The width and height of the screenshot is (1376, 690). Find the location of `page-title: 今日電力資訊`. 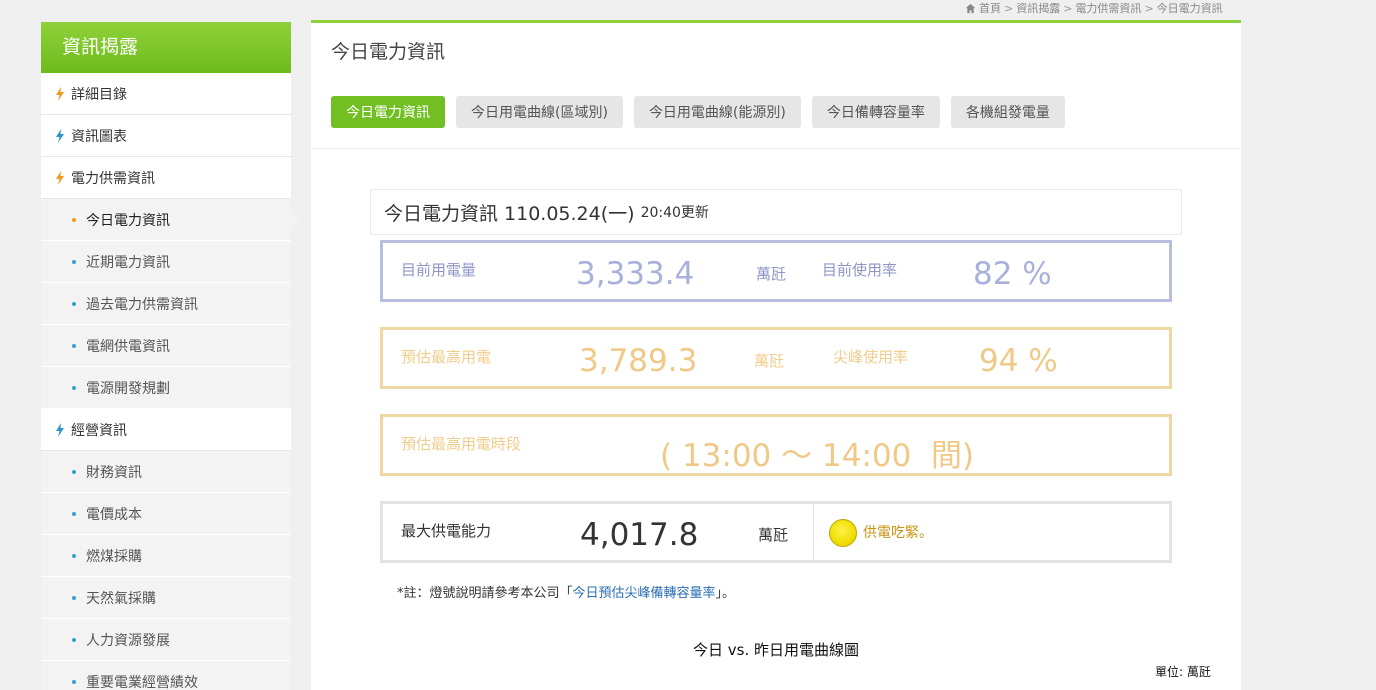

page-title: 今日電力資訊 is located at coordinates (388, 52).